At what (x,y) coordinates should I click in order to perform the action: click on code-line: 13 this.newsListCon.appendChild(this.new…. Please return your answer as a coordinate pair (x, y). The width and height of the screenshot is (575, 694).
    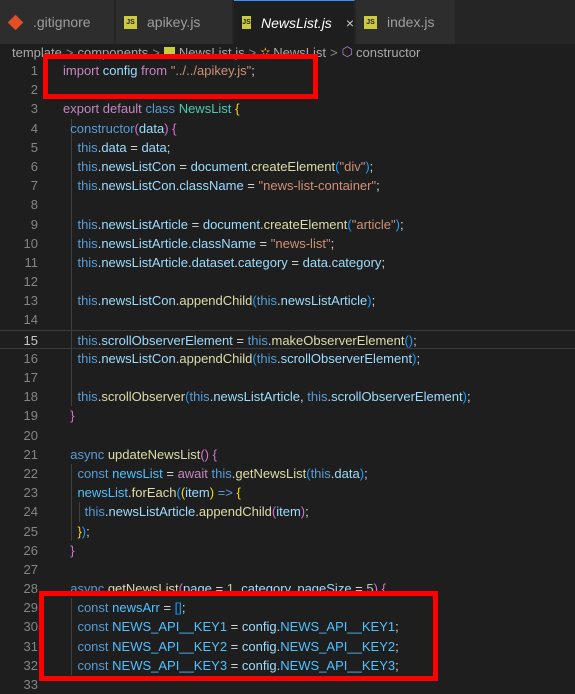
    Looking at the image, I should click on (287, 301).